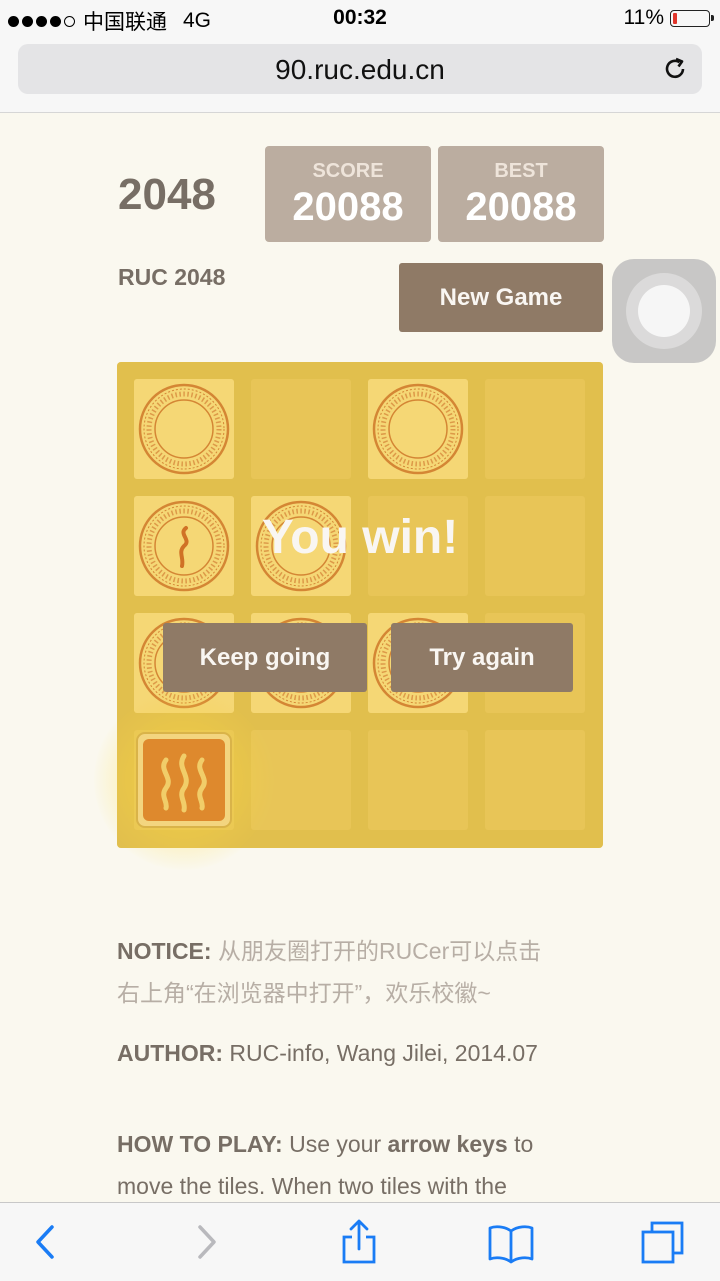 This screenshot has width=720, height=1281. I want to click on clock: 00:32, so click(360, 17).